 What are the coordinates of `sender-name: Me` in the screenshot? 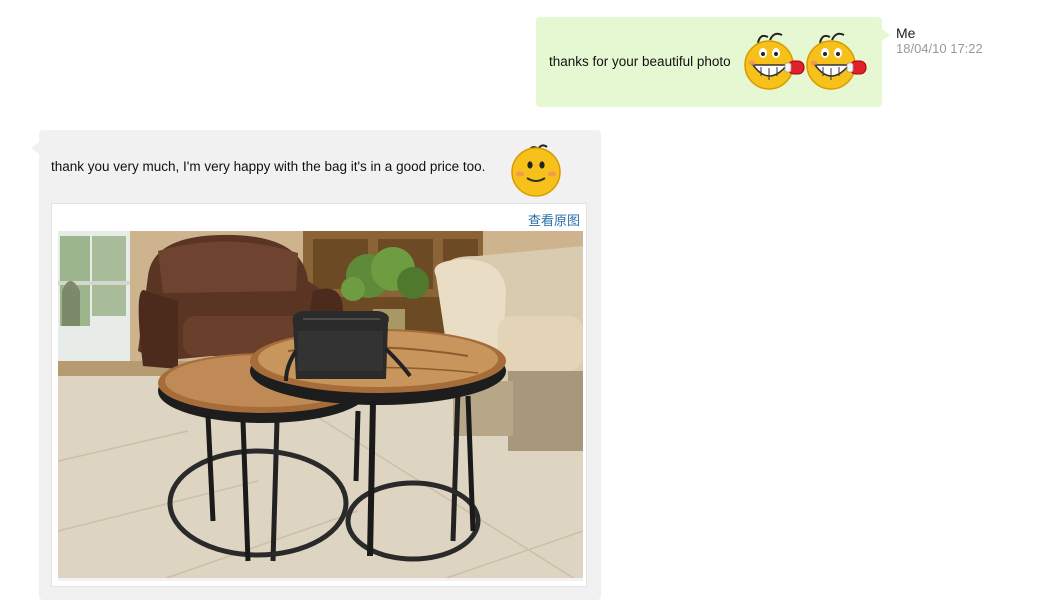 It's located at (906, 33).